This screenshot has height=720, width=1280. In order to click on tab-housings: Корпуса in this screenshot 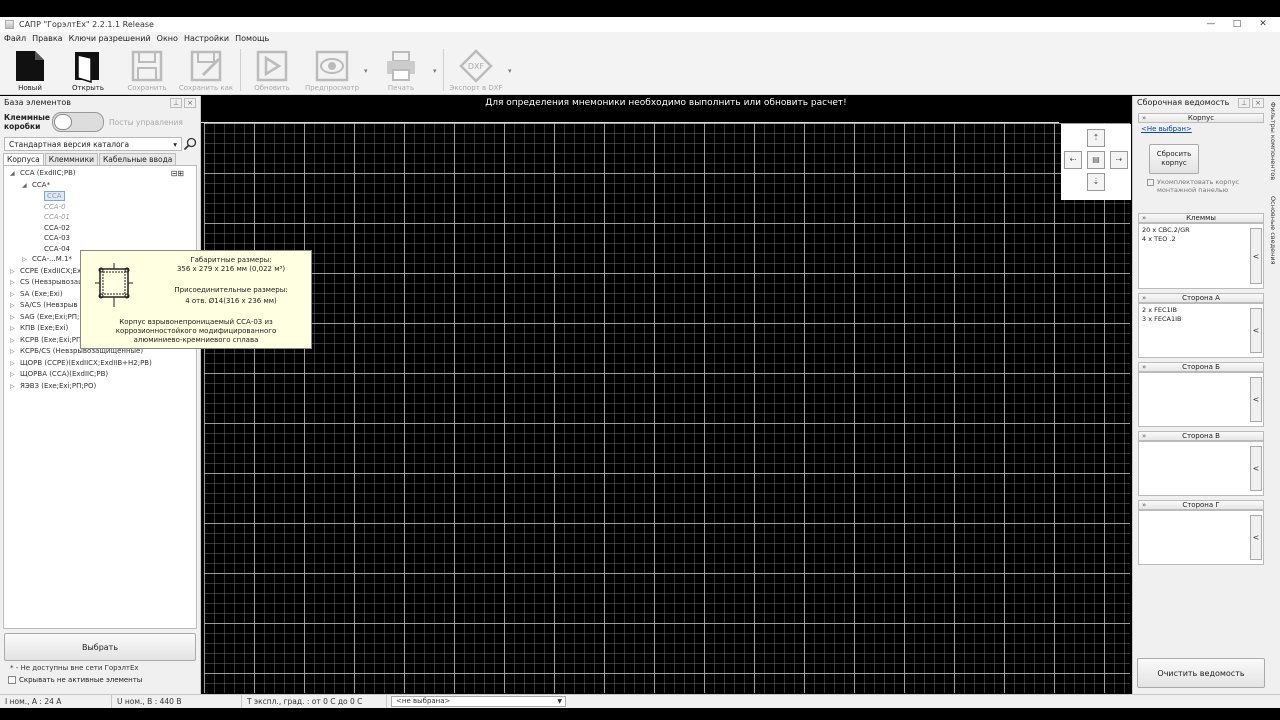, I will do `click(23, 159)`.